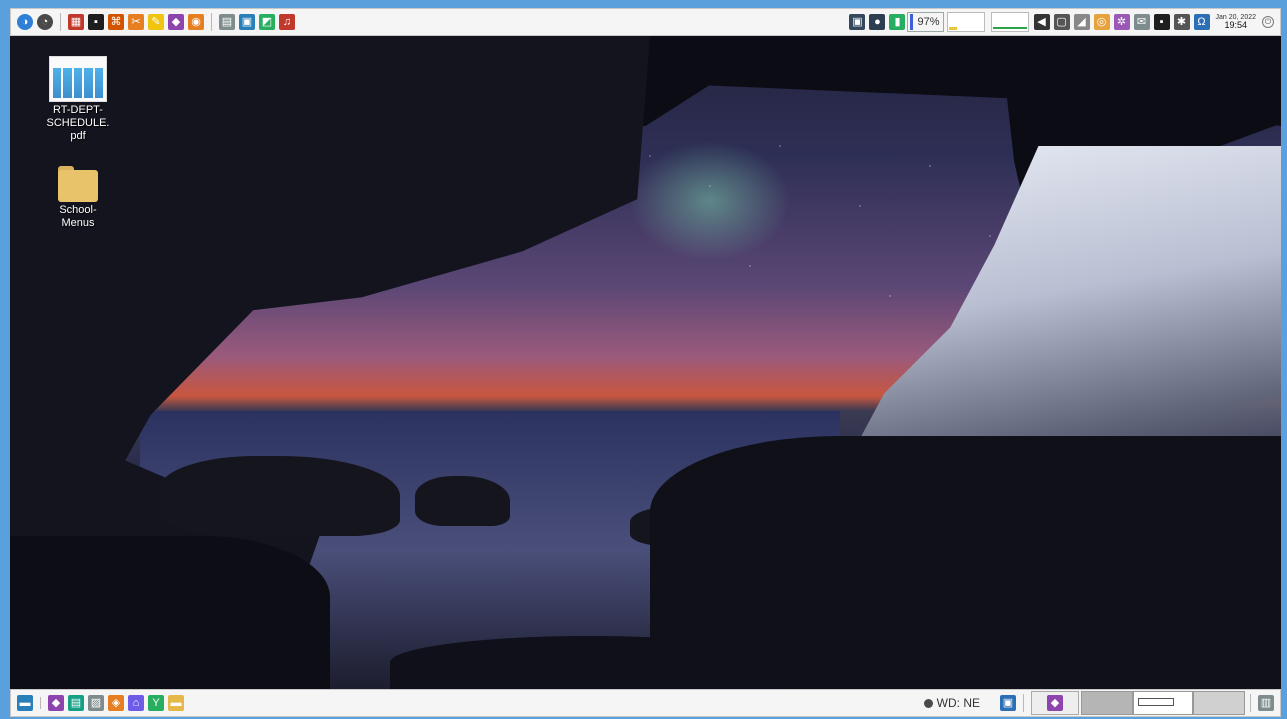  What do you see at coordinates (176, 703) in the screenshot?
I see `folder-shortcut-icon: ▬` at bounding box center [176, 703].